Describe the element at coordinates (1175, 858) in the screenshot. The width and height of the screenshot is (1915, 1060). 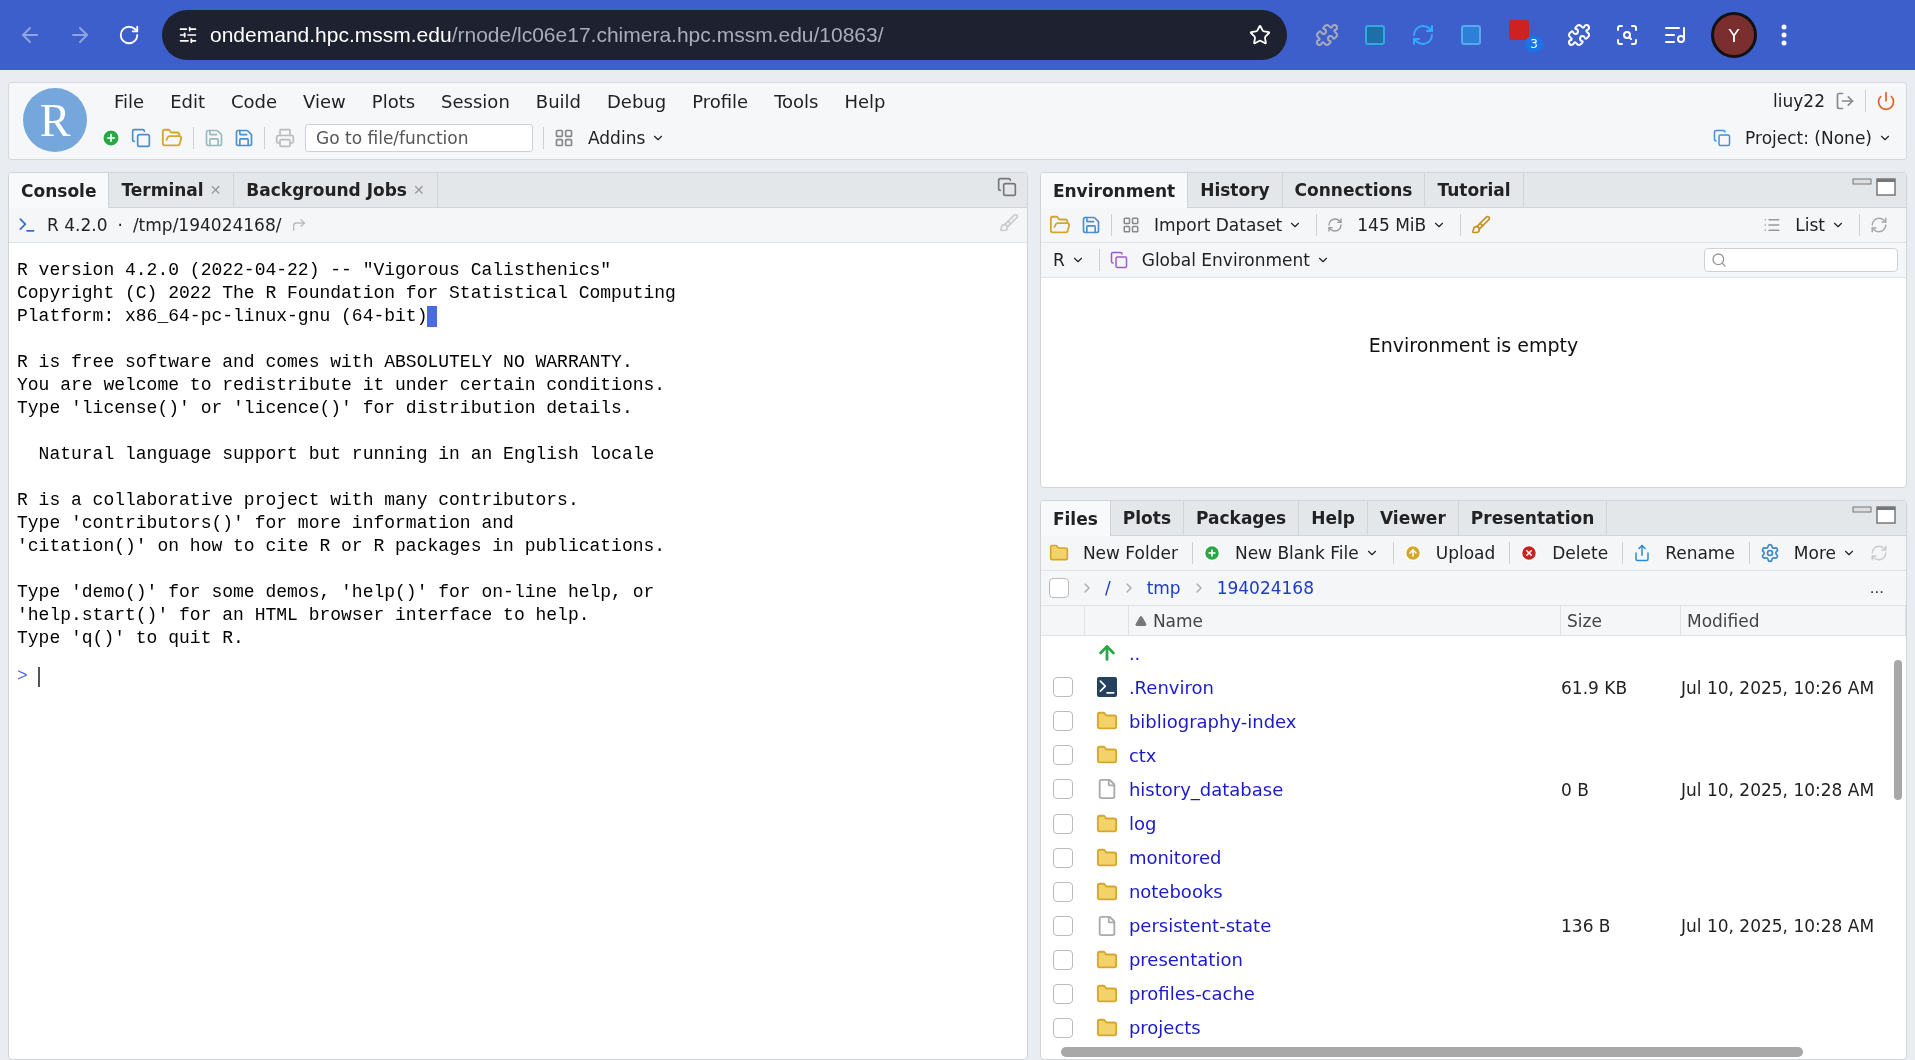
I see `file-name-link: monitored` at that location.